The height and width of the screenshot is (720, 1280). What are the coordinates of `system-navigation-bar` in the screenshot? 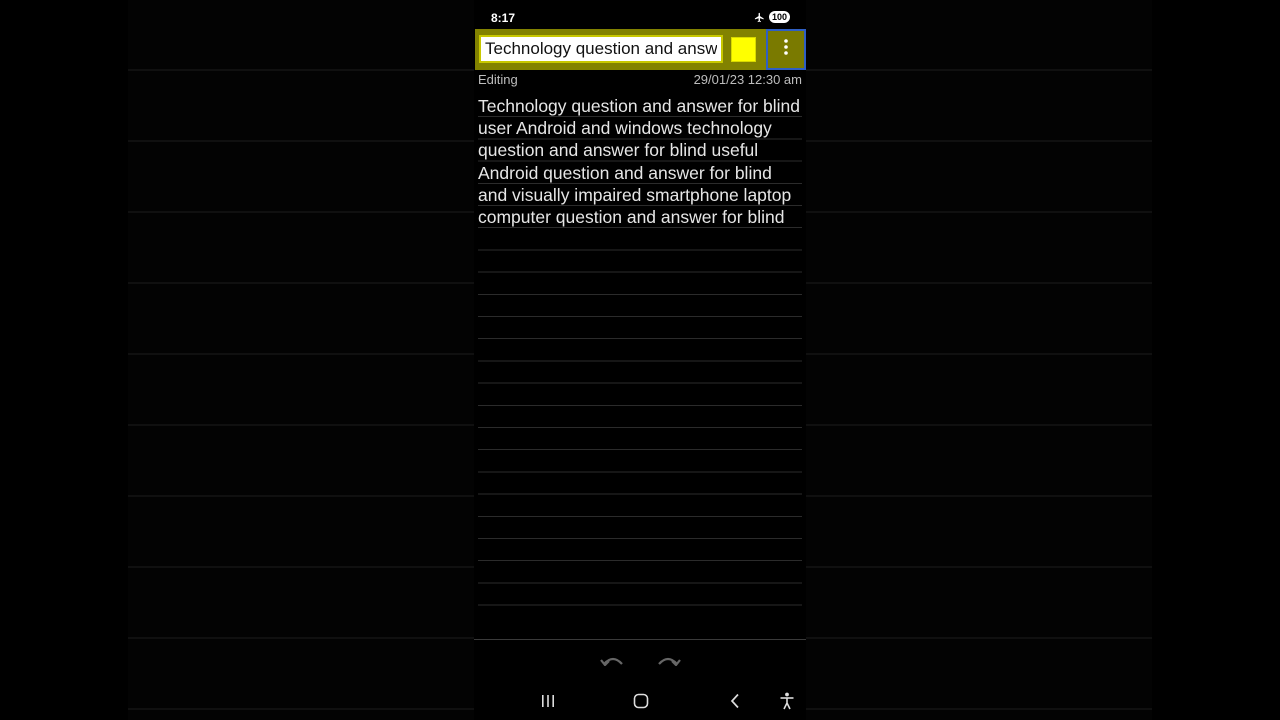 It's located at (640, 701).